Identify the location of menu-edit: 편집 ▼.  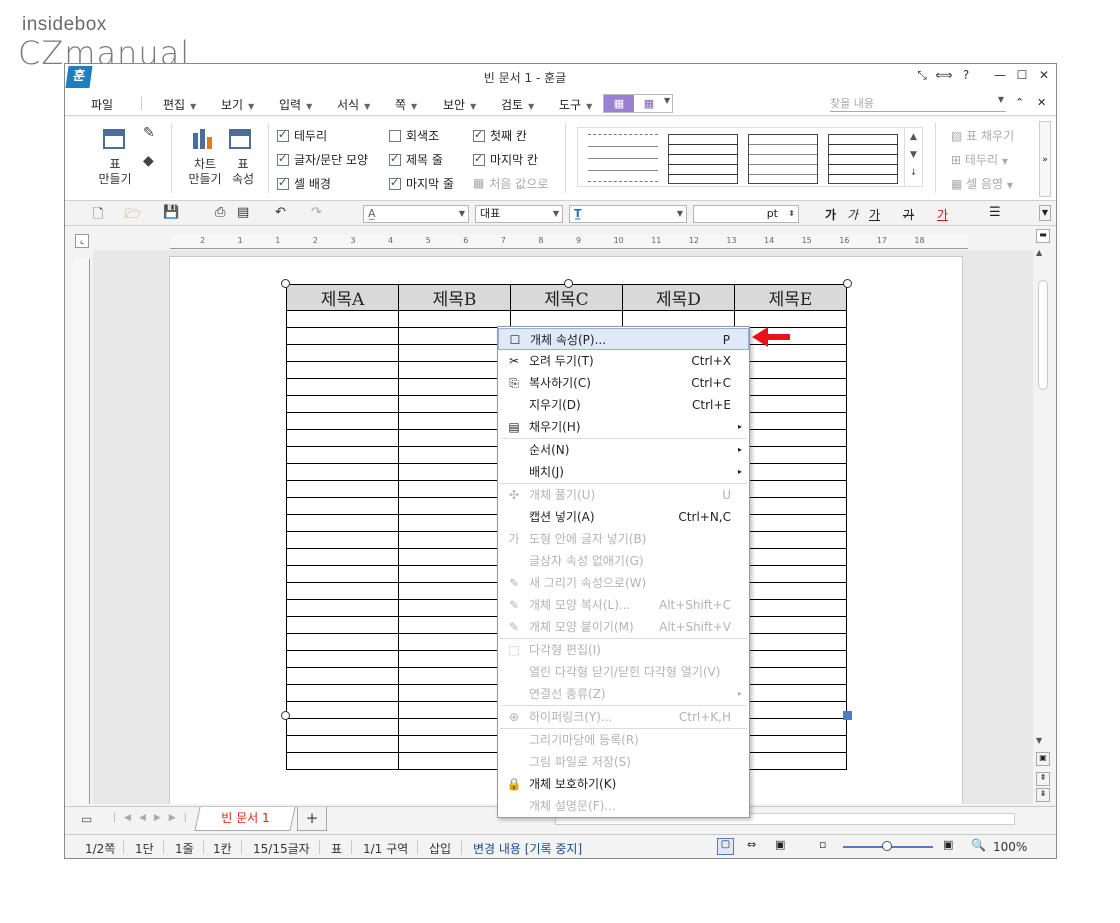
(179, 104).